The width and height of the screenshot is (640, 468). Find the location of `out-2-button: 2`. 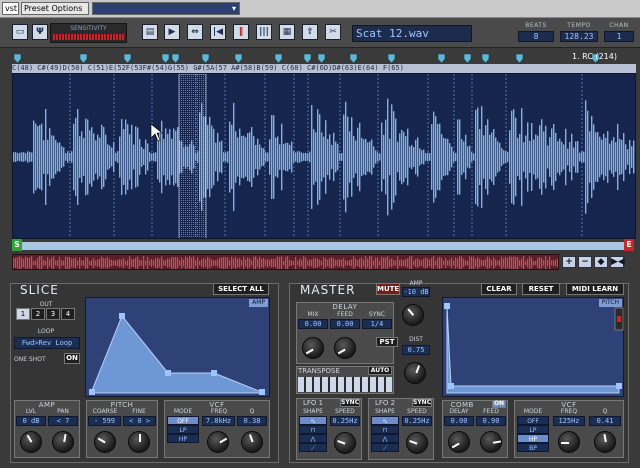

out-2-button: 2 is located at coordinates (38, 314).